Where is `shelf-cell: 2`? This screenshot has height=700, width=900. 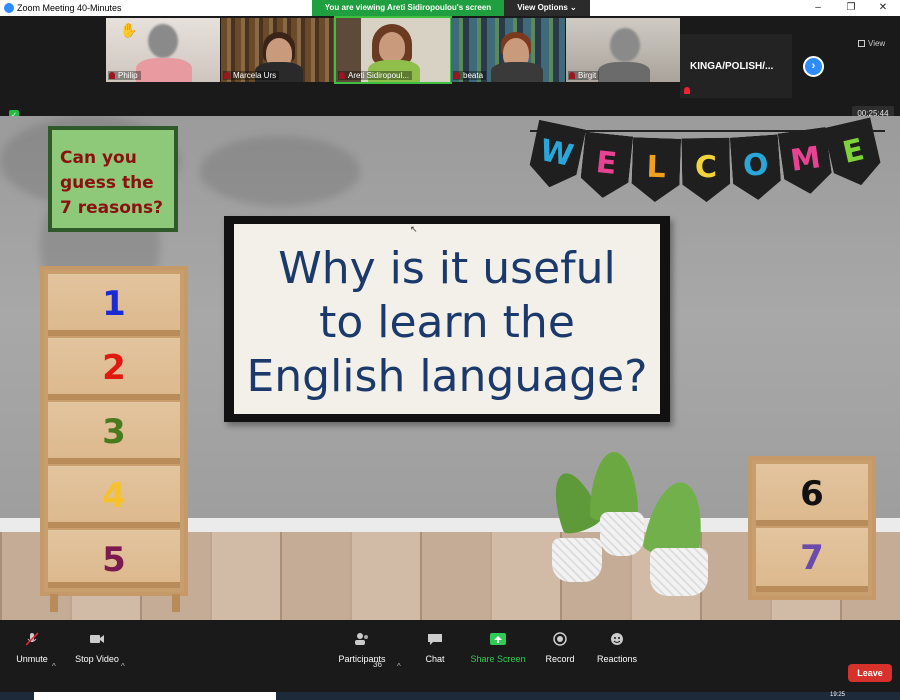
shelf-cell: 2 is located at coordinates (114, 369).